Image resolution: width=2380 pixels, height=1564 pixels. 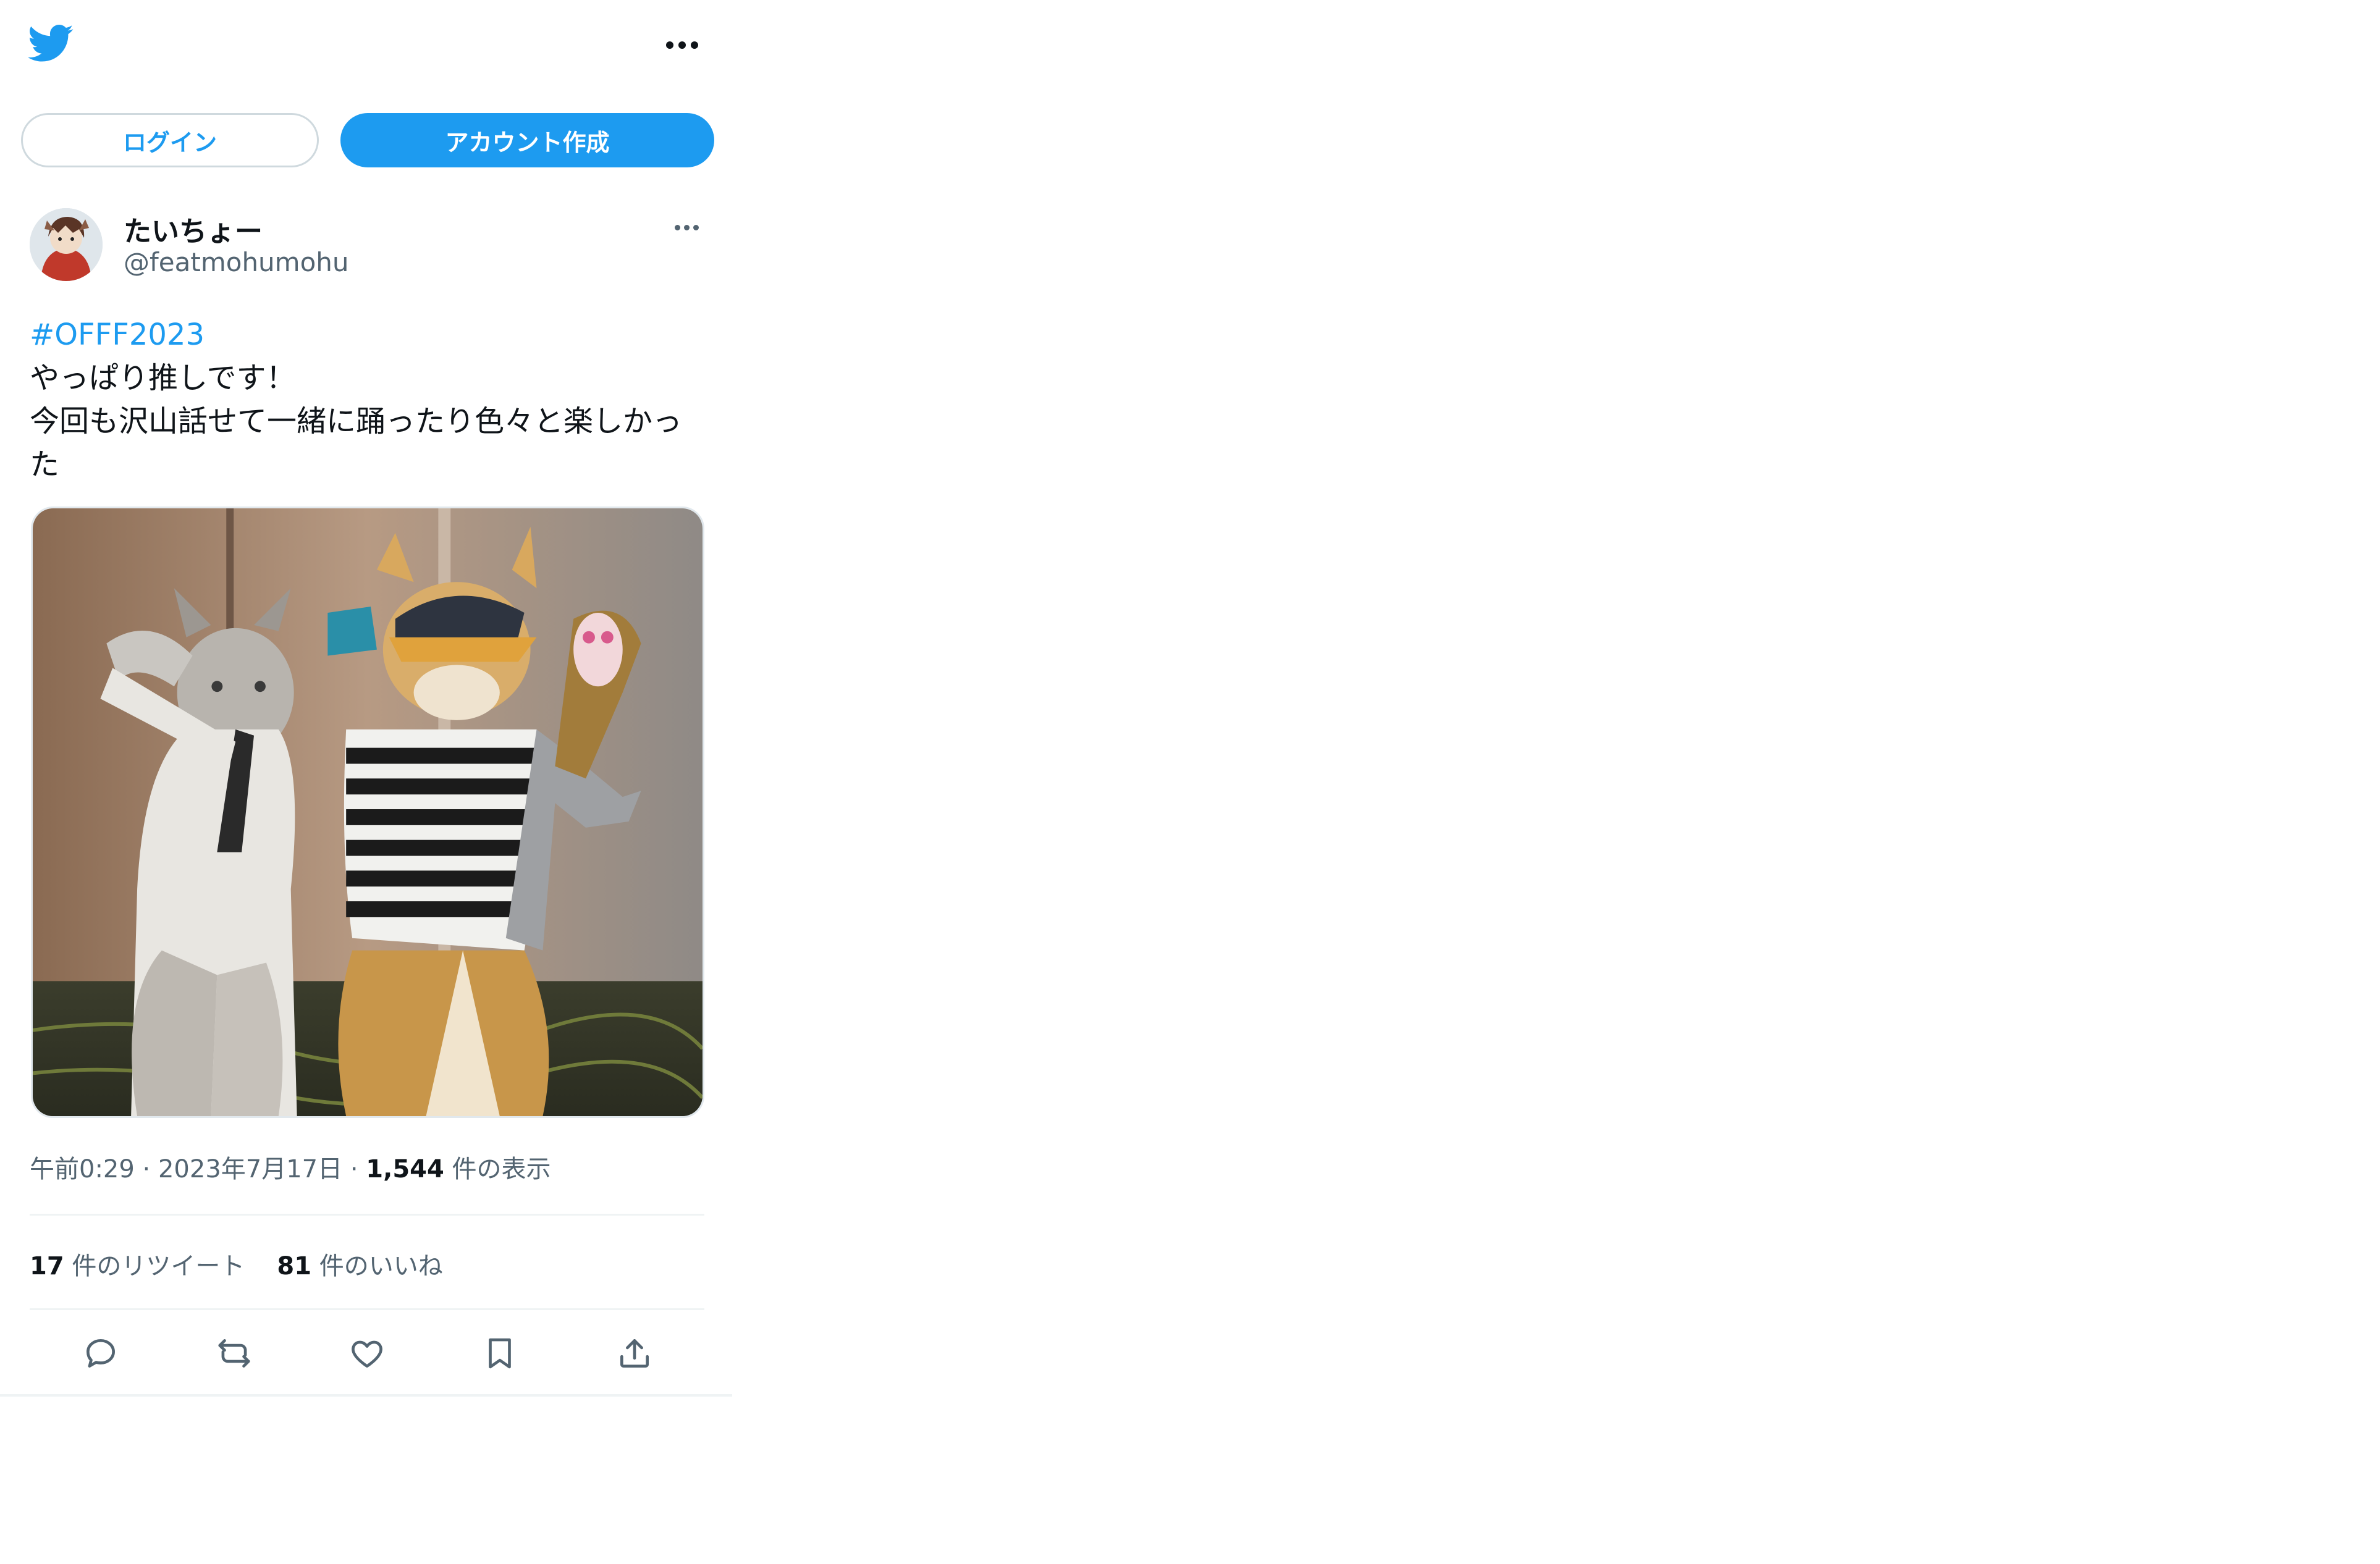 What do you see at coordinates (367, 1353) in the screenshot?
I see `heart-icon` at bounding box center [367, 1353].